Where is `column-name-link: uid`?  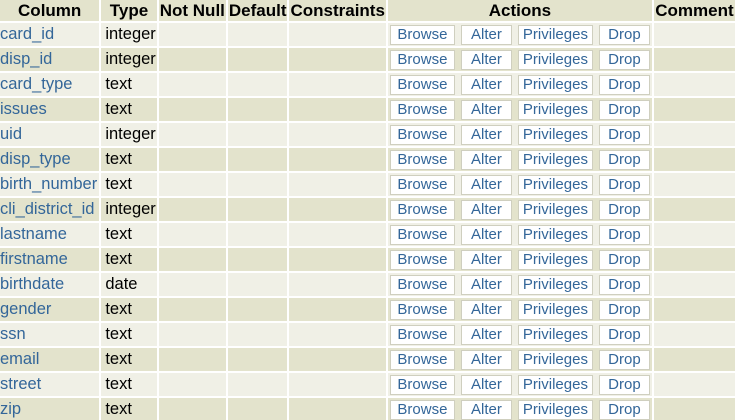 column-name-link: uid is located at coordinates (11, 134).